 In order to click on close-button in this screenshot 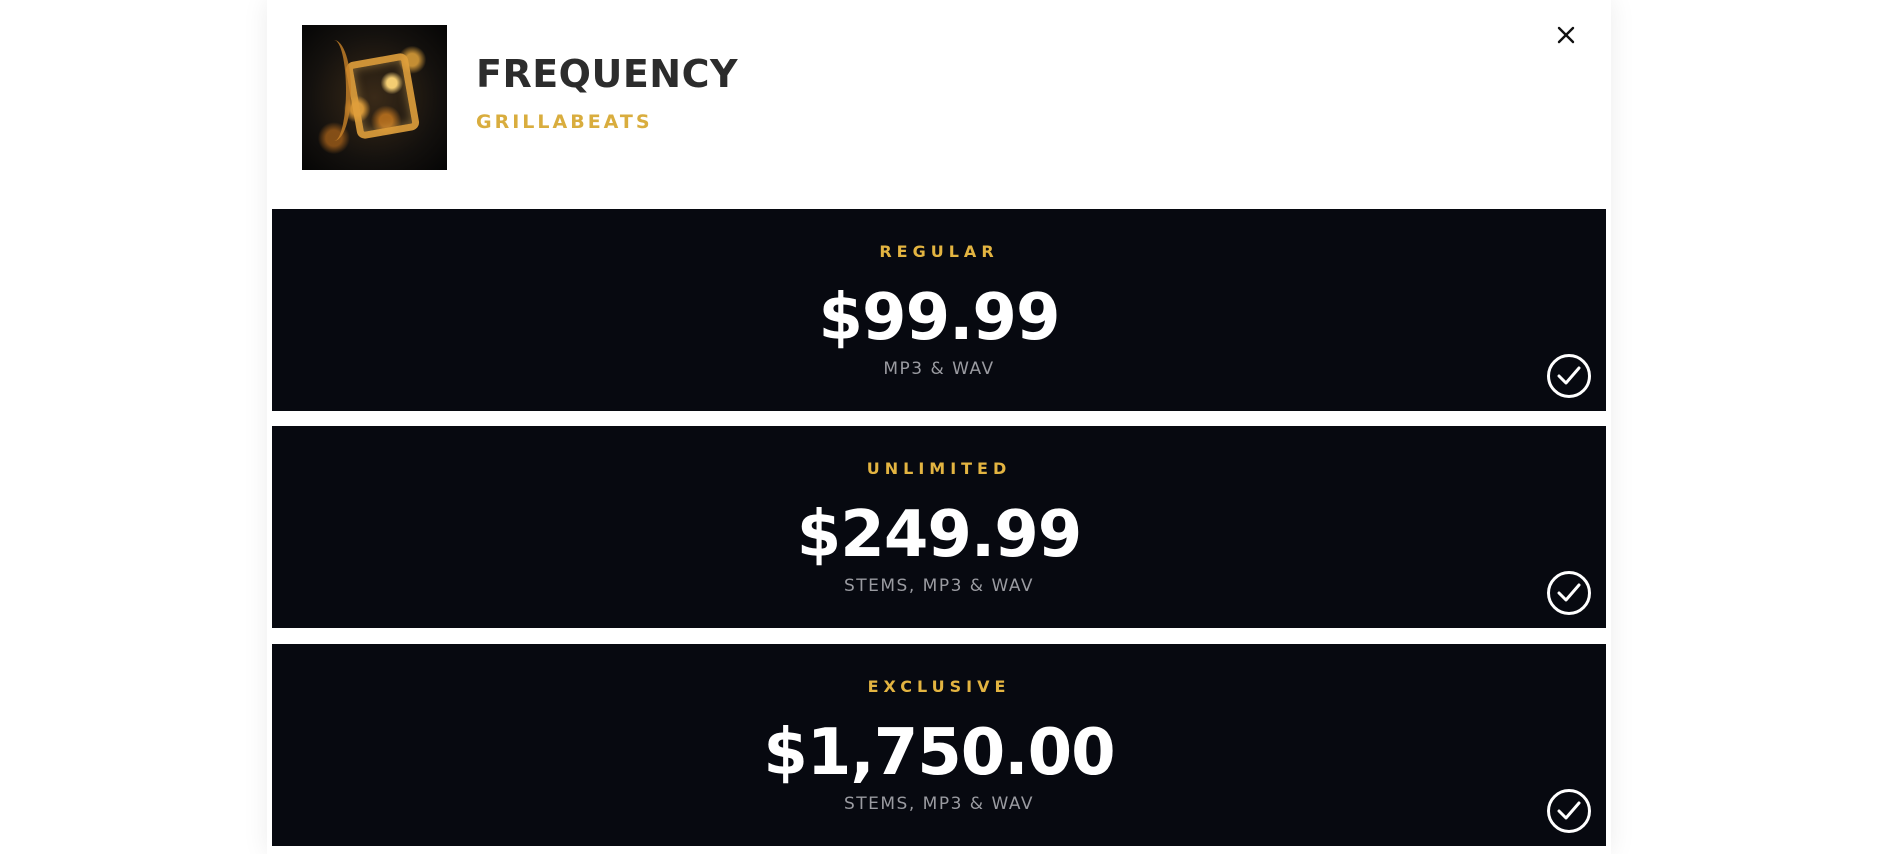, I will do `click(1566, 35)`.